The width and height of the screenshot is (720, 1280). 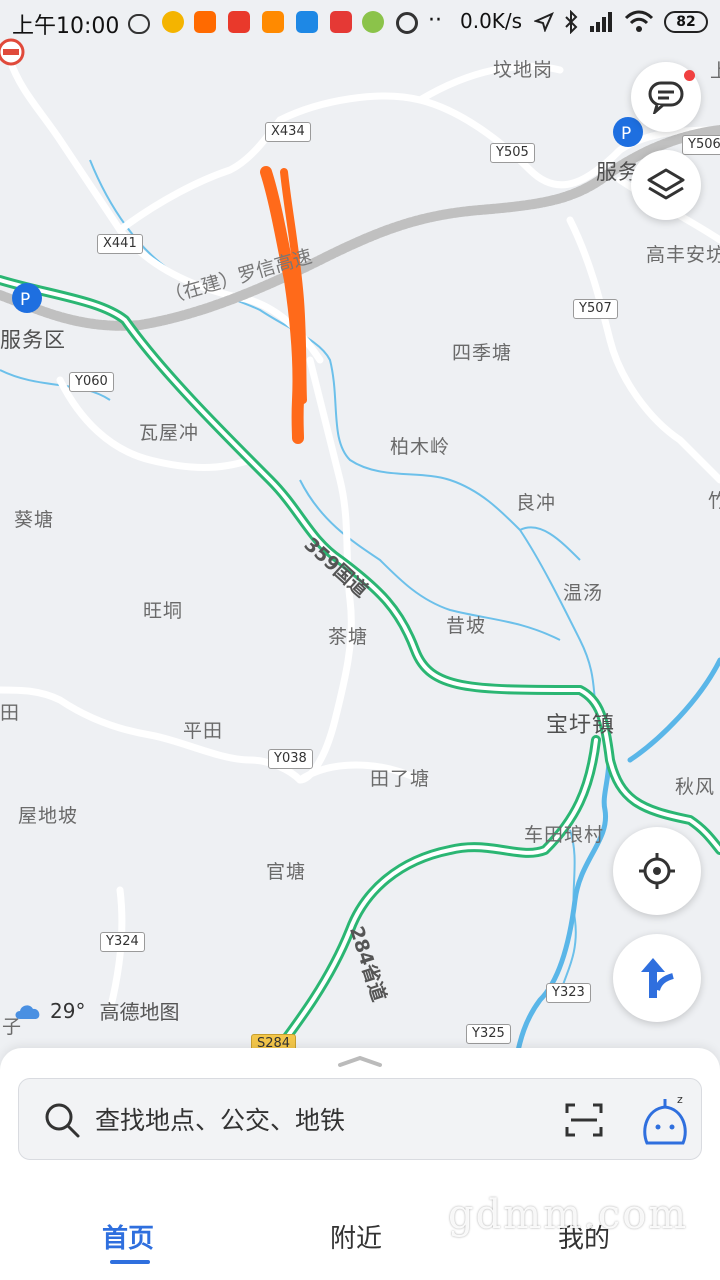 I want to click on place-label: 宝圩镇, so click(x=580, y=723).